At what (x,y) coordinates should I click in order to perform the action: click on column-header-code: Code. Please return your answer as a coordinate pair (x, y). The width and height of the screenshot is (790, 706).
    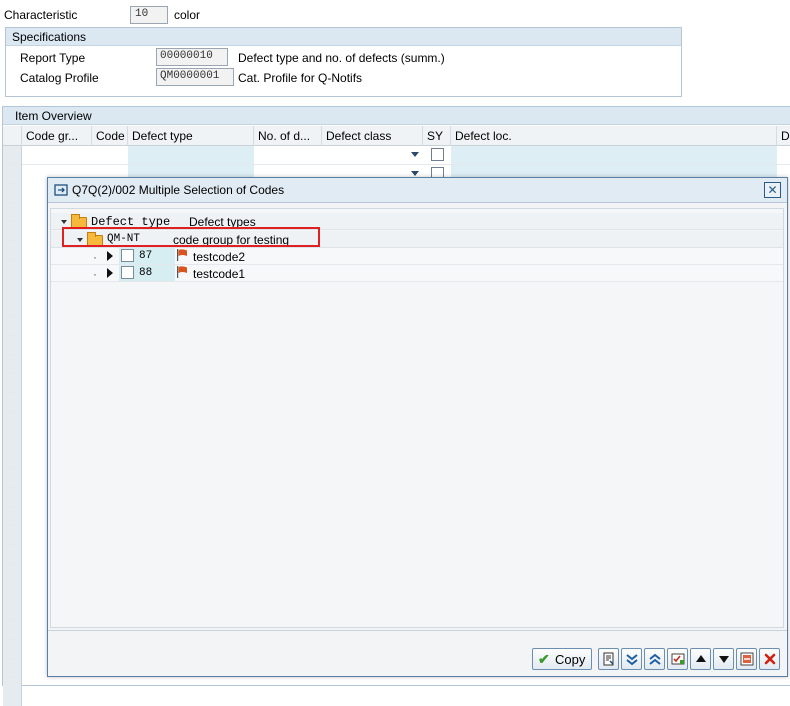
    Looking at the image, I should click on (110, 136).